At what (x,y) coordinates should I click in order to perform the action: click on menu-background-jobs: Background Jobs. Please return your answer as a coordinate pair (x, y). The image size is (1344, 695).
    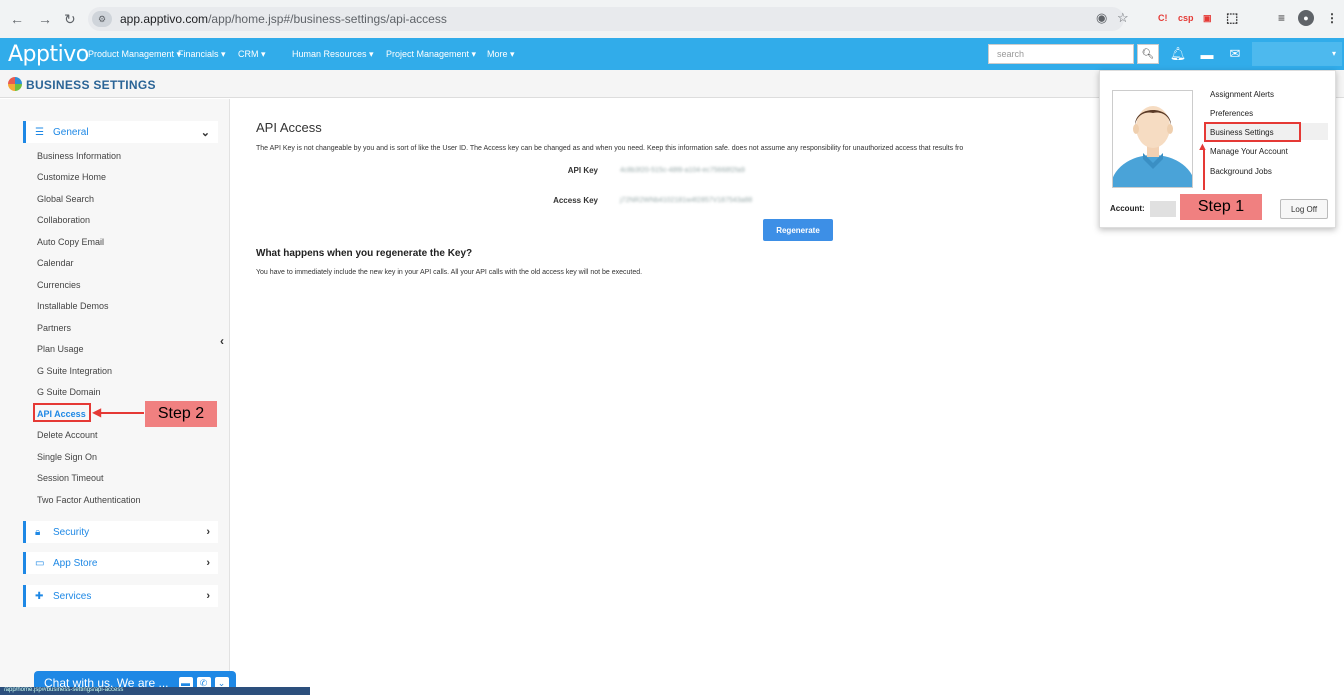
    Looking at the image, I should click on (1241, 171).